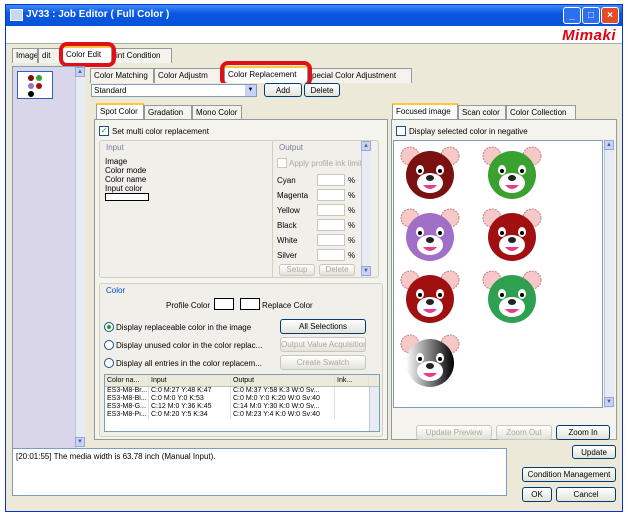  I want to click on minimize-button: _, so click(572, 15).